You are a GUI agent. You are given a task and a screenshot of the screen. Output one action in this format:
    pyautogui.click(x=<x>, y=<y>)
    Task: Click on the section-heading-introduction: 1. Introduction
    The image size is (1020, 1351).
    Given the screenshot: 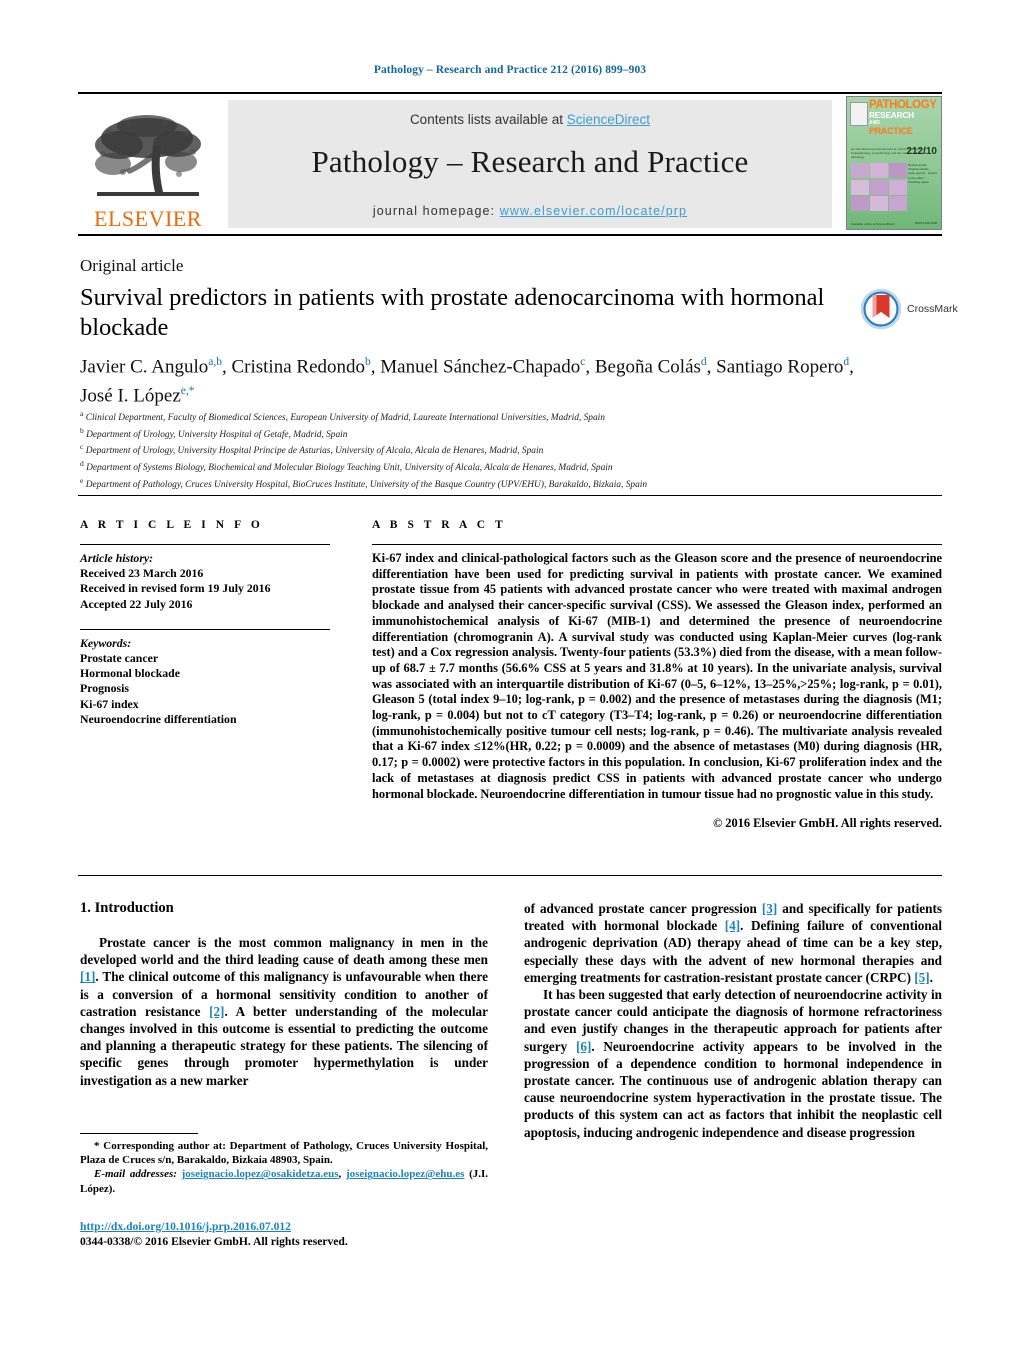 What is the action you would take?
    pyautogui.click(x=127, y=908)
    